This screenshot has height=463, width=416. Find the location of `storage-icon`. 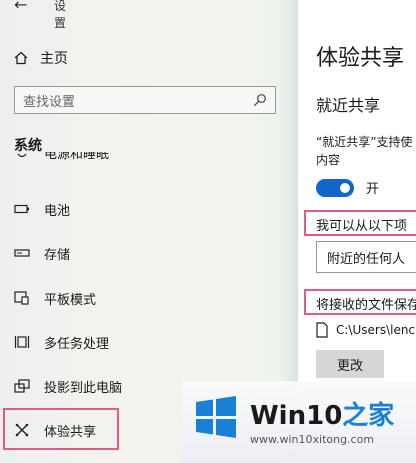

storage-icon is located at coordinates (22, 253).